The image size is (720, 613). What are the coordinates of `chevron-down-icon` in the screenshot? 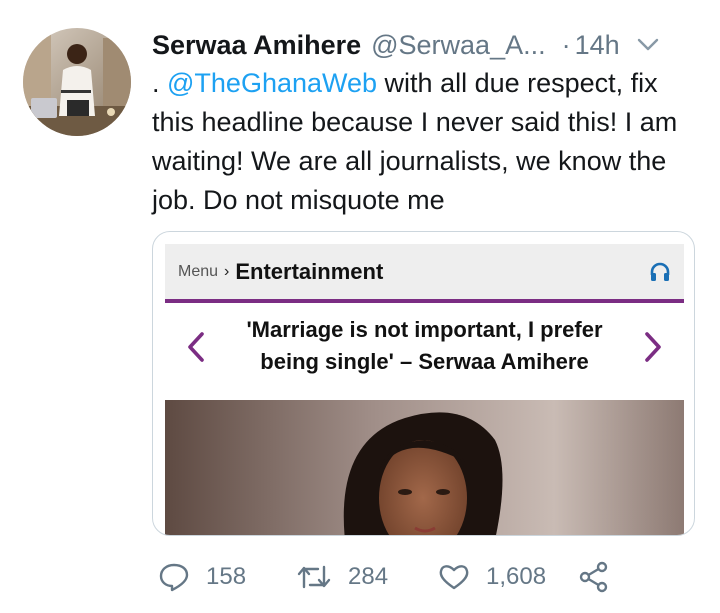 It's located at (648, 45).